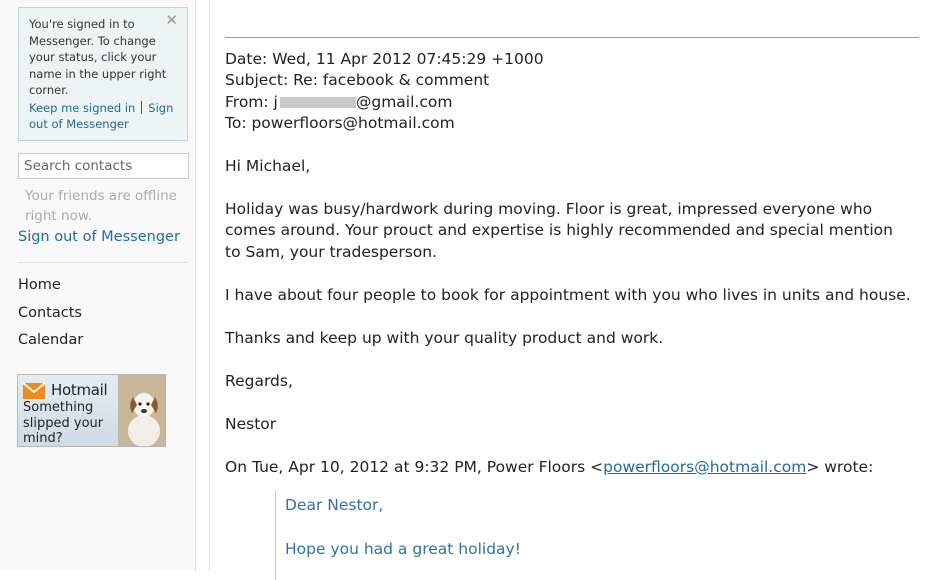  I want to click on ad-message-line: slipped your, so click(63, 423).